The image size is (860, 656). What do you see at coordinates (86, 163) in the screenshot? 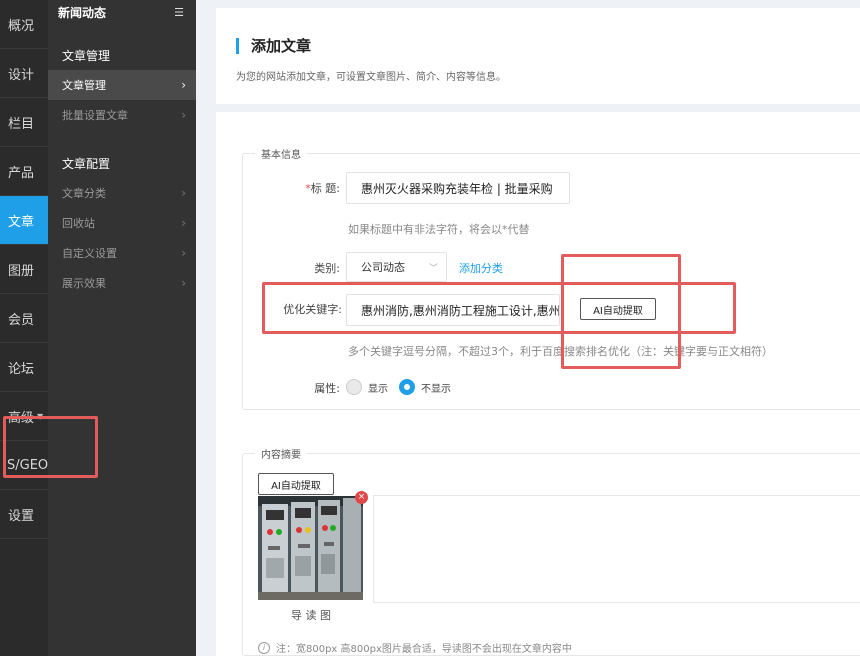
I see `sub-group-title: 文章配置` at bounding box center [86, 163].